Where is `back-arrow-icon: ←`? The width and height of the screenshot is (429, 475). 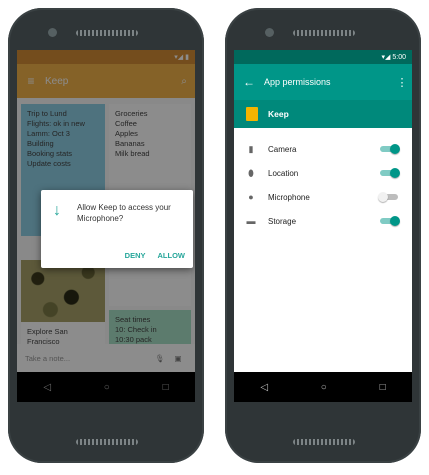
back-arrow-icon: ← is located at coordinates (249, 82).